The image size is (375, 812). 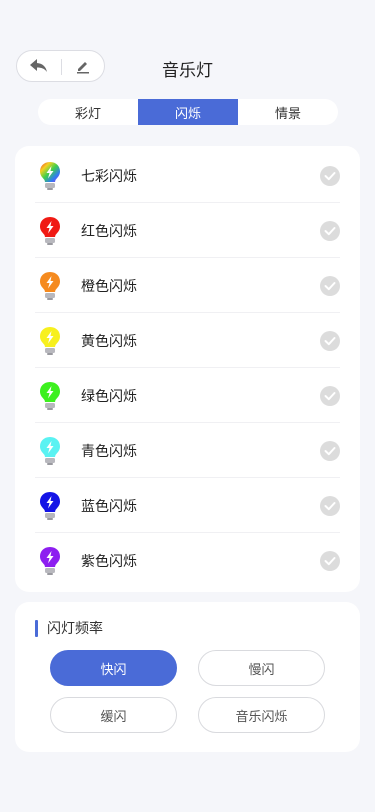 I want to click on heading-accent-bar, so click(x=36, y=628).